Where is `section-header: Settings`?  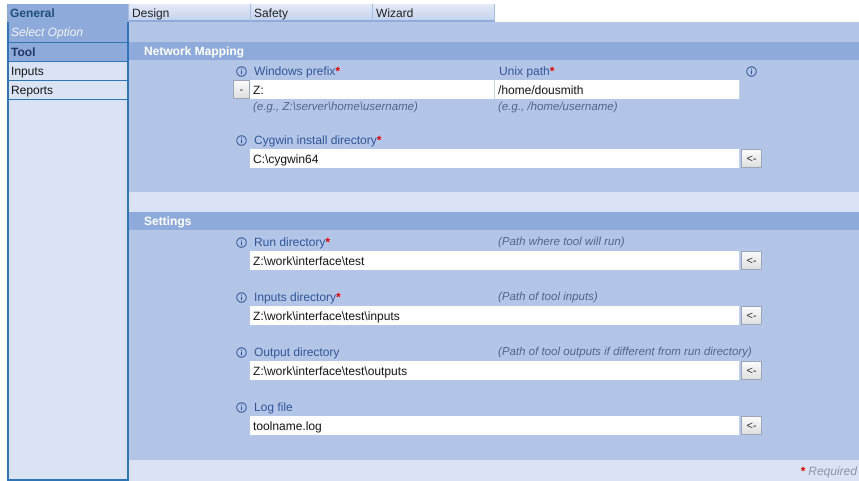 section-header: Settings is located at coordinates (494, 221).